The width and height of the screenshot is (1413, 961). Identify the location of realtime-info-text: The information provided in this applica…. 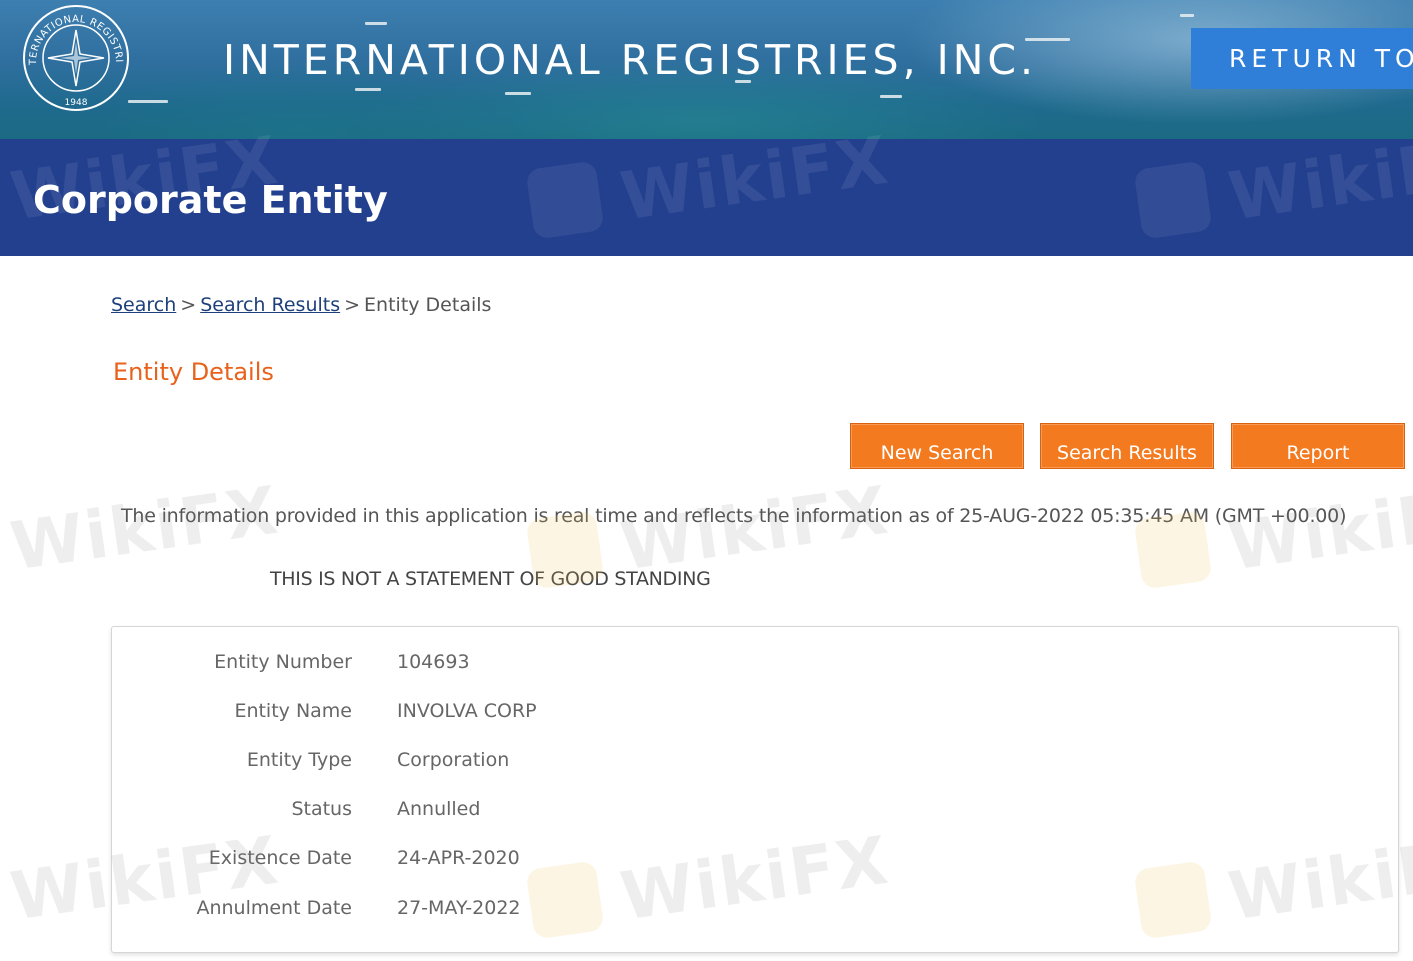
(734, 516).